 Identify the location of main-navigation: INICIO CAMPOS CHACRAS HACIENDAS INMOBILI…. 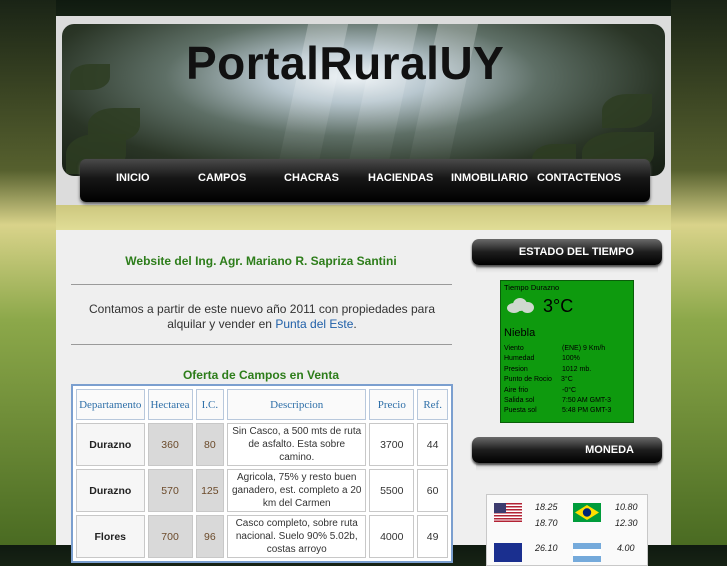
(365, 180).